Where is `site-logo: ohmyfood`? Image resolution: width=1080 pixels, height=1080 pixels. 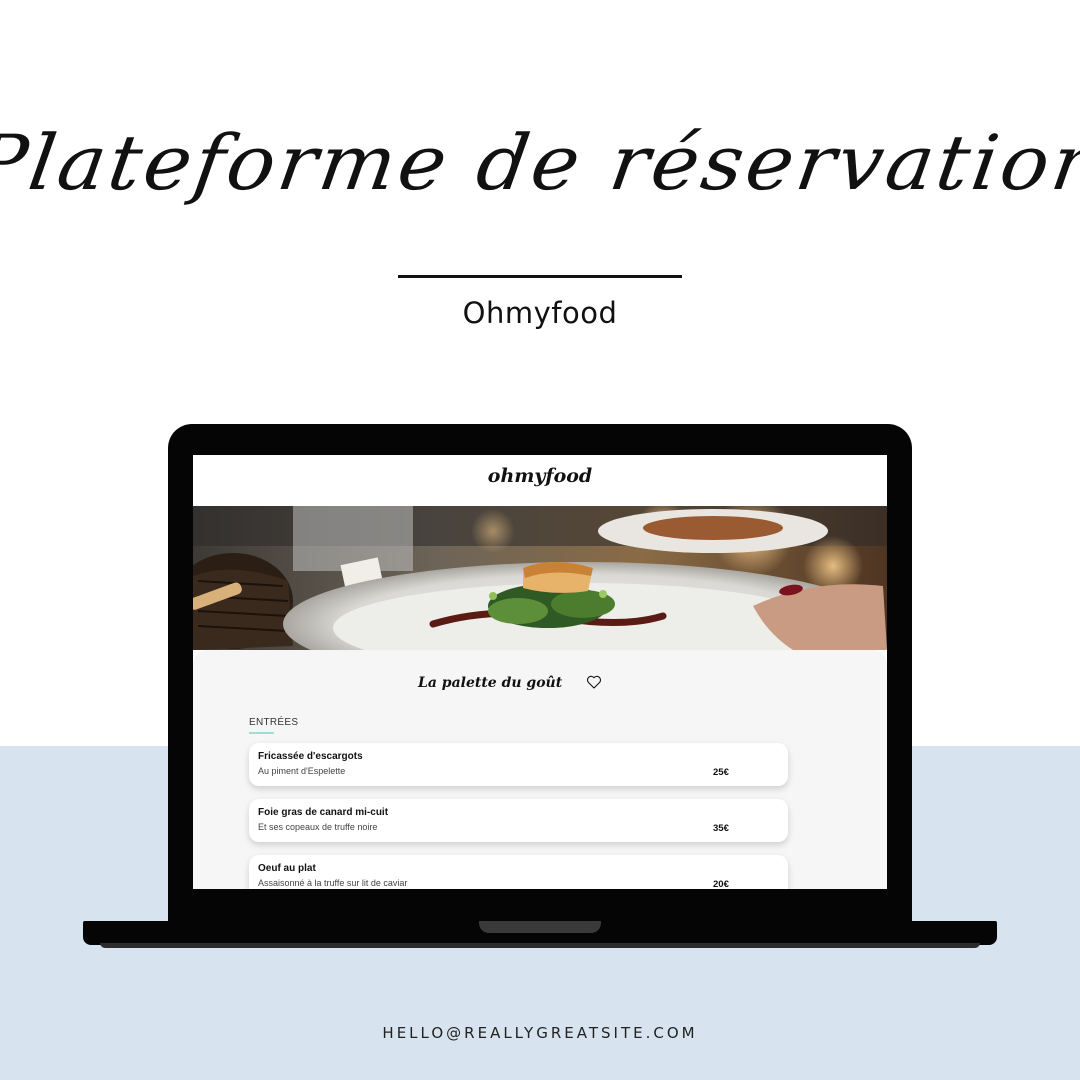 site-logo: ohmyfood is located at coordinates (540, 476).